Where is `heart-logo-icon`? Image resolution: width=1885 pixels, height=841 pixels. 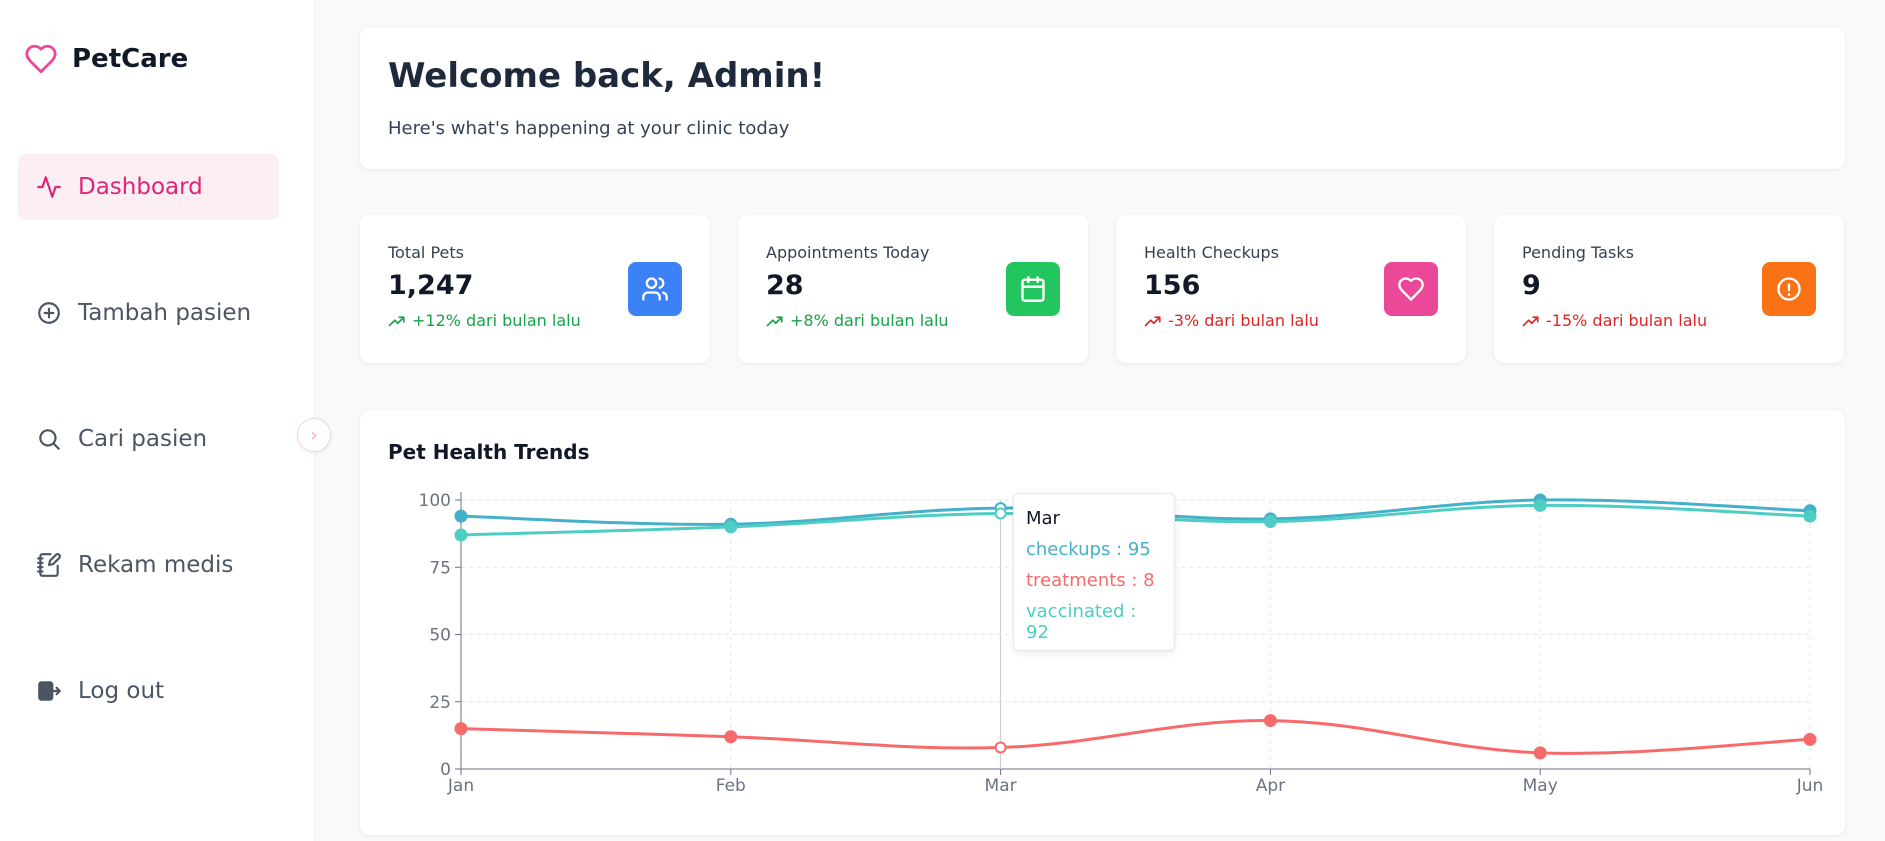
heart-logo-icon is located at coordinates (41, 59).